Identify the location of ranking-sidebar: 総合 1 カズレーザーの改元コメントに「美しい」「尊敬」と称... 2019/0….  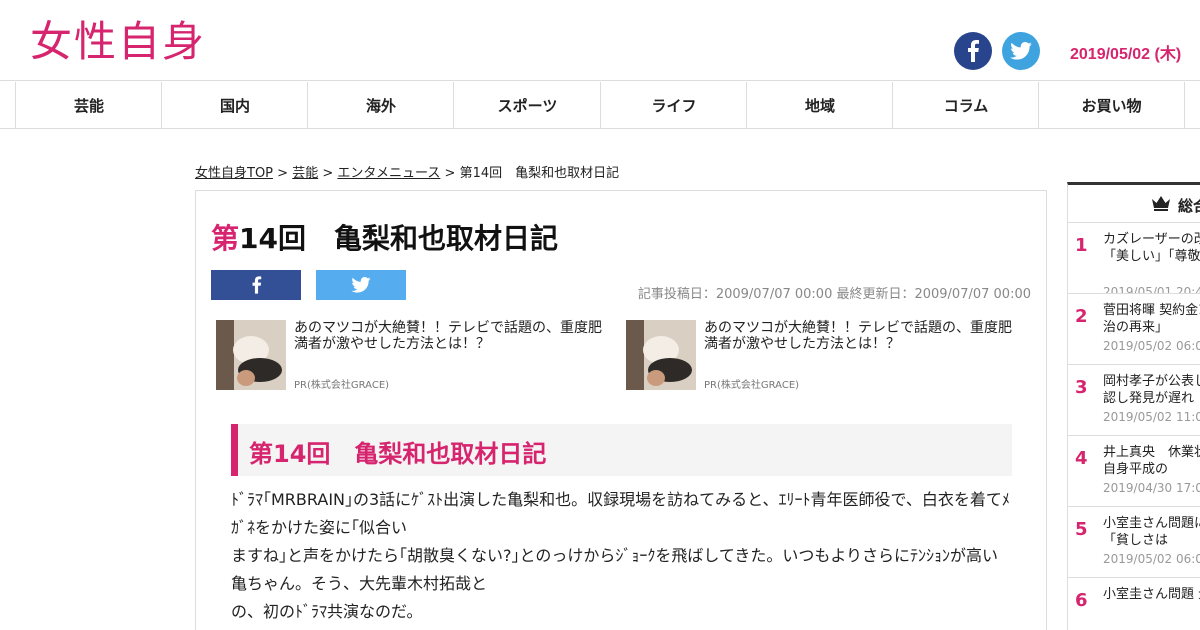
(1133, 406).